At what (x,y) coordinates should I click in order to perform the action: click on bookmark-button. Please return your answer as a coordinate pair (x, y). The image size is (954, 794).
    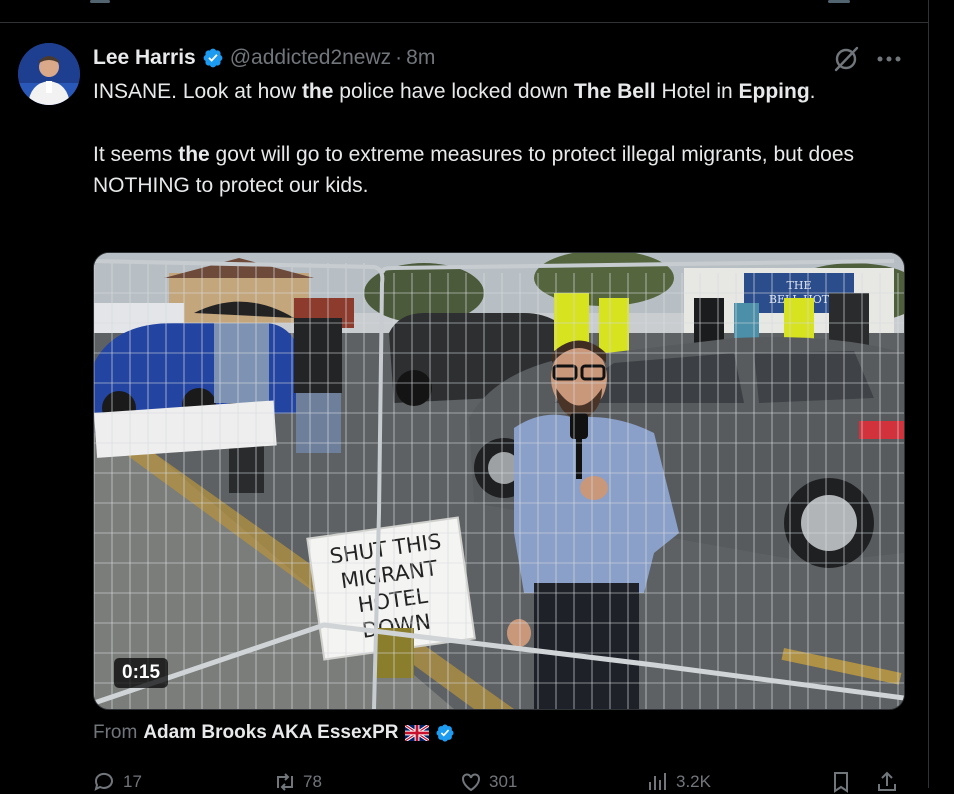
    Looking at the image, I should click on (844, 782).